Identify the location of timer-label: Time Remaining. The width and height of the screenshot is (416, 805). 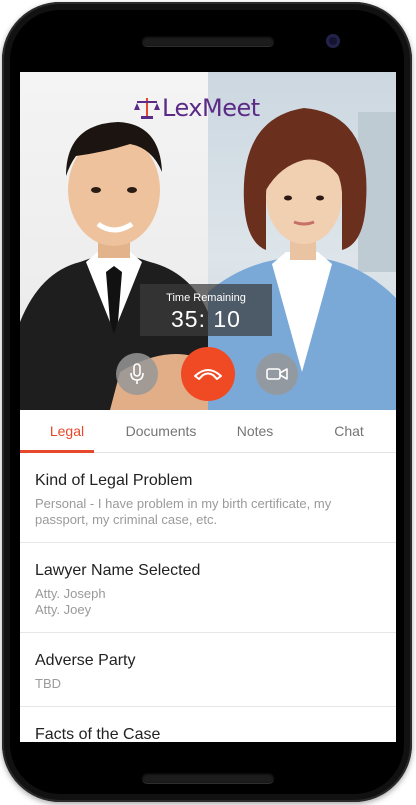
(206, 298).